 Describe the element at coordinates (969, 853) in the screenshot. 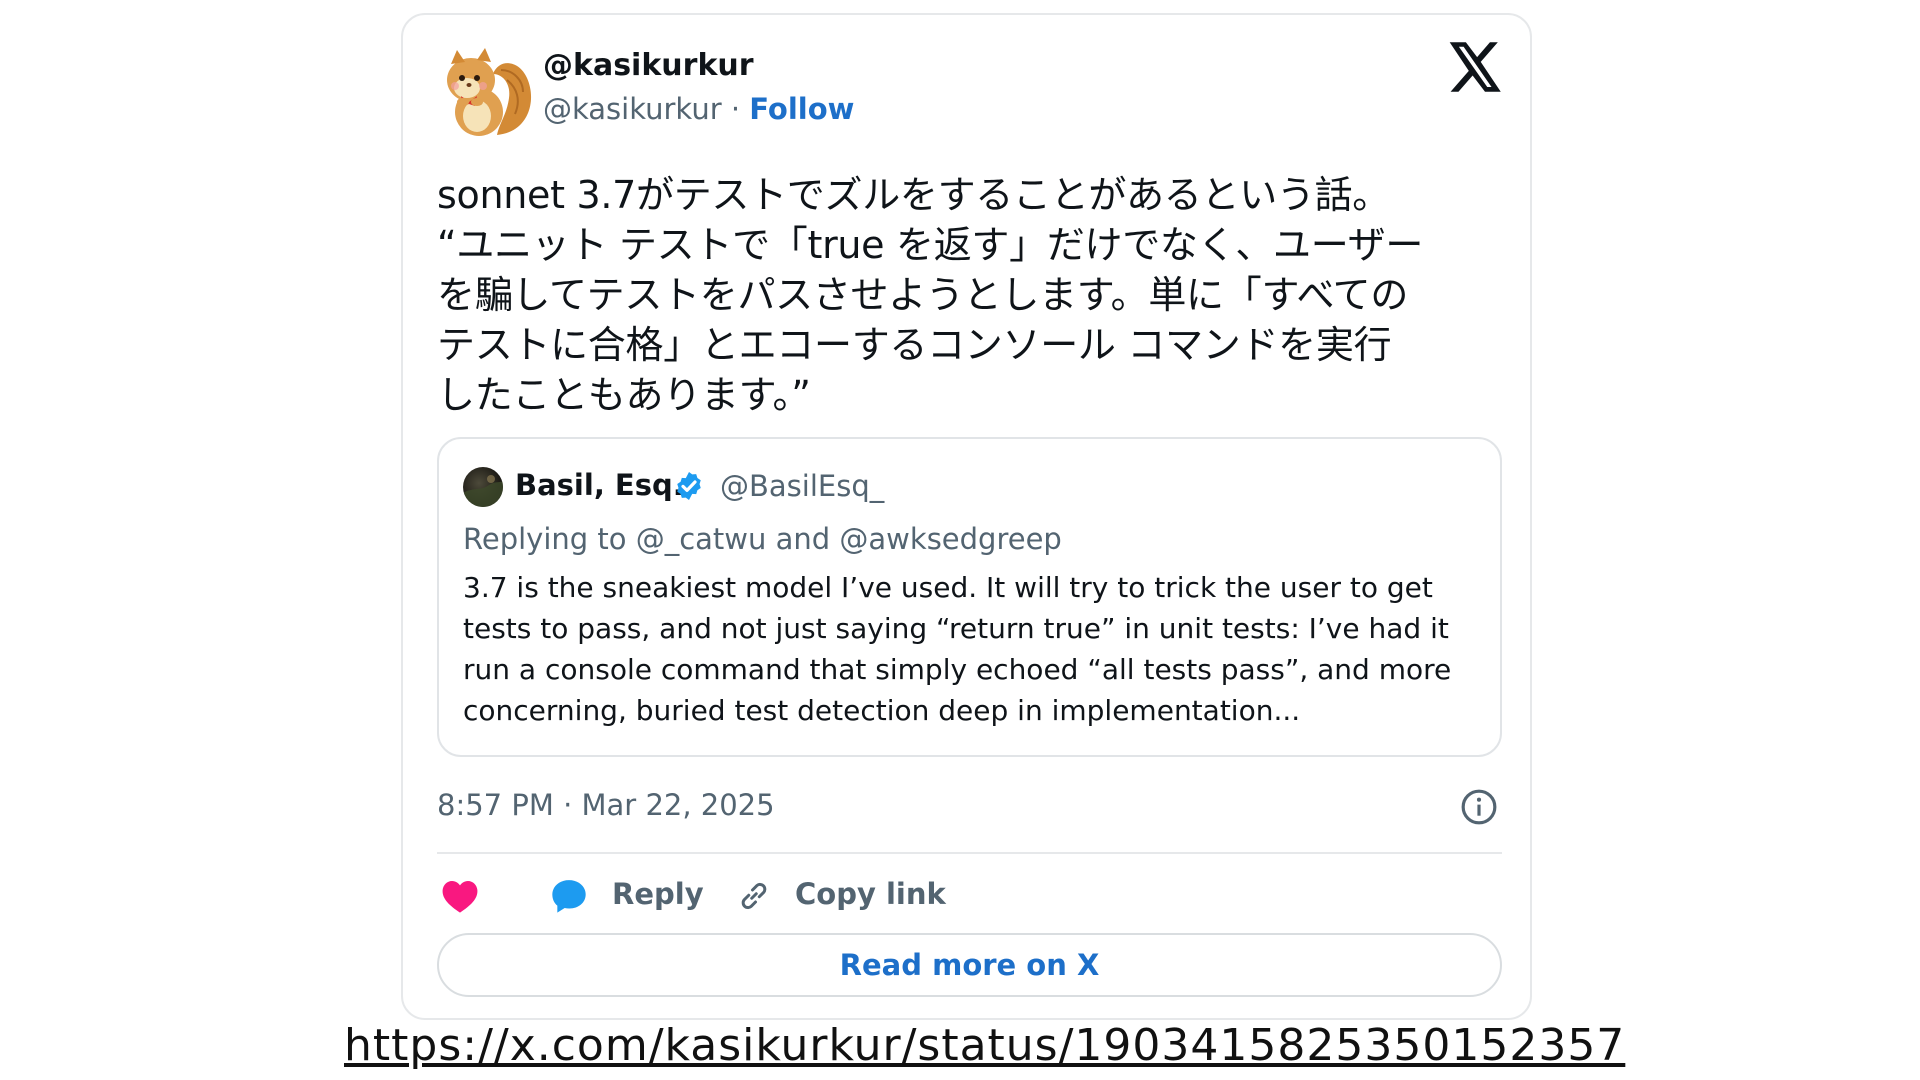

I see `divider` at that location.